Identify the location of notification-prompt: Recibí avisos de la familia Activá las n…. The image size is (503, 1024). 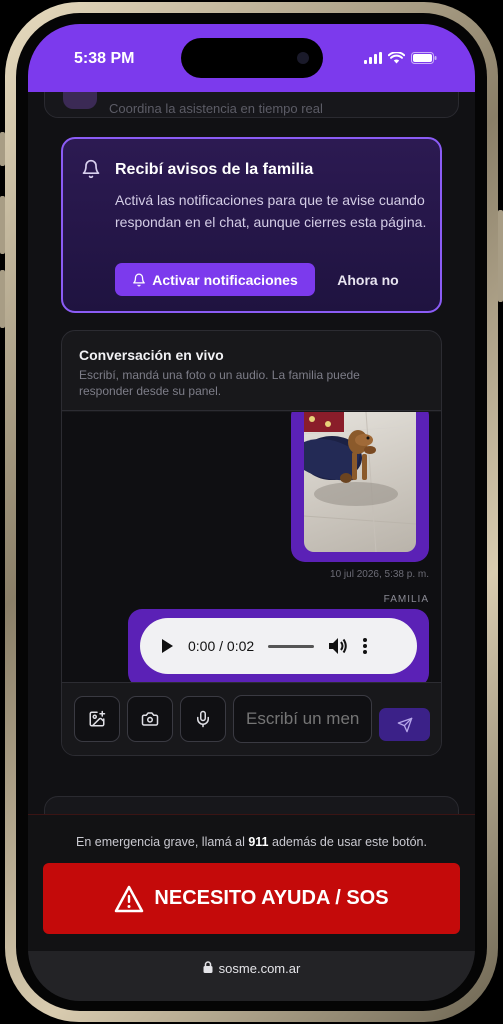
(251, 225).